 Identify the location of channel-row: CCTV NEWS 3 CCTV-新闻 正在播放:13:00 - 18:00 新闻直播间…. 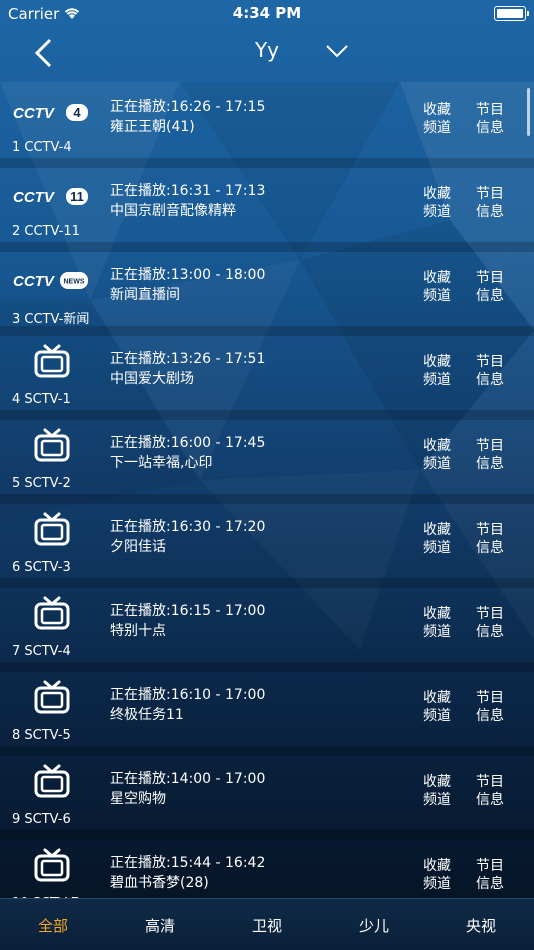
(267, 294).